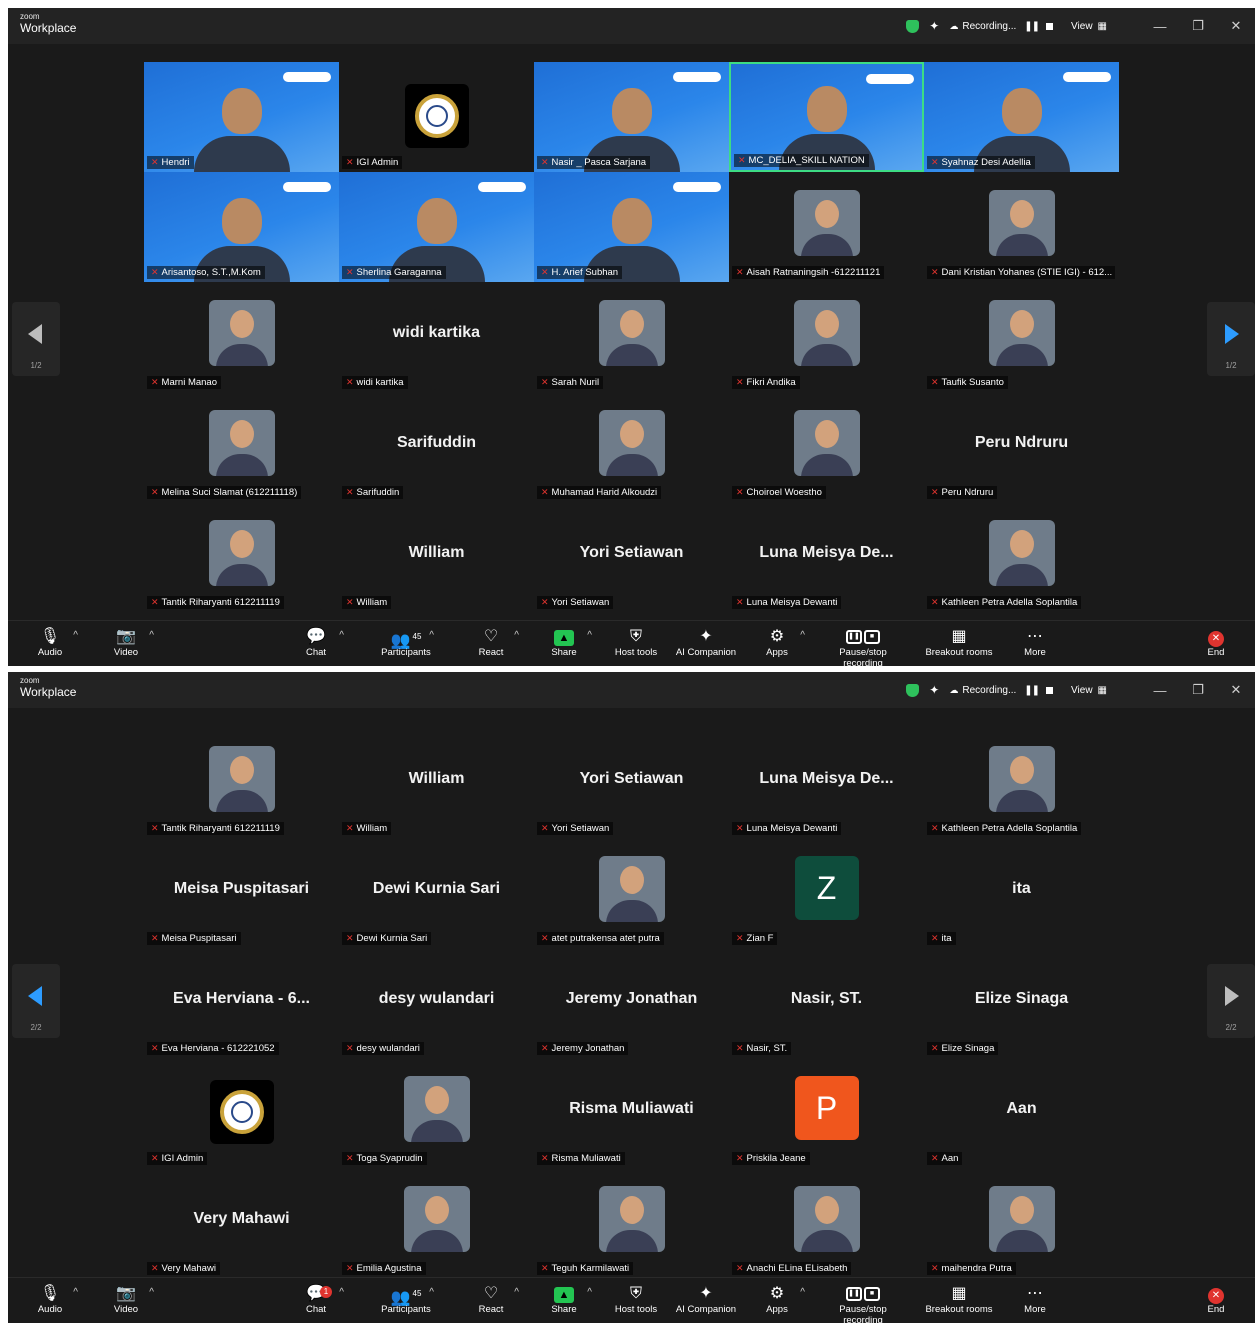  I want to click on participant-tile: ✕ Nasir _ Pasca Sarjana, so click(631, 117).